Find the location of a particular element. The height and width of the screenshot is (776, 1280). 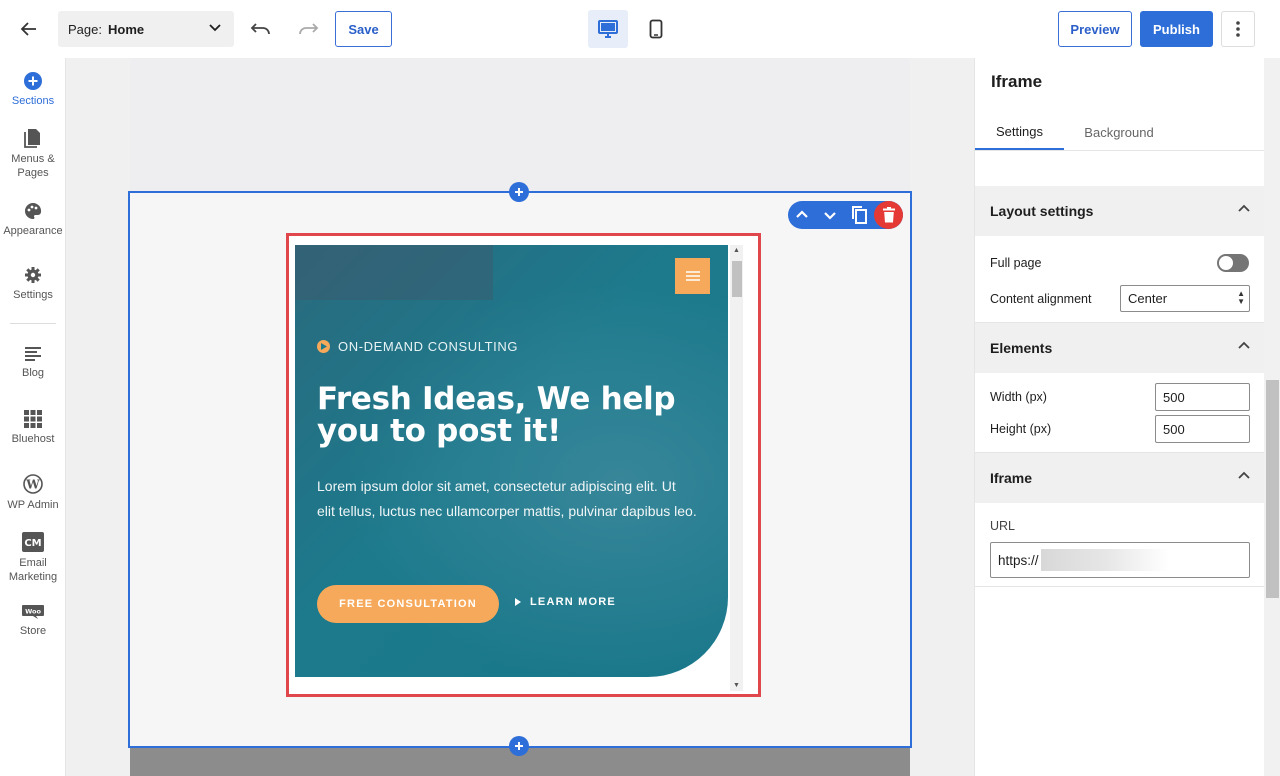

iframe-scrollbar: ▲ ▼ is located at coordinates (736, 468).